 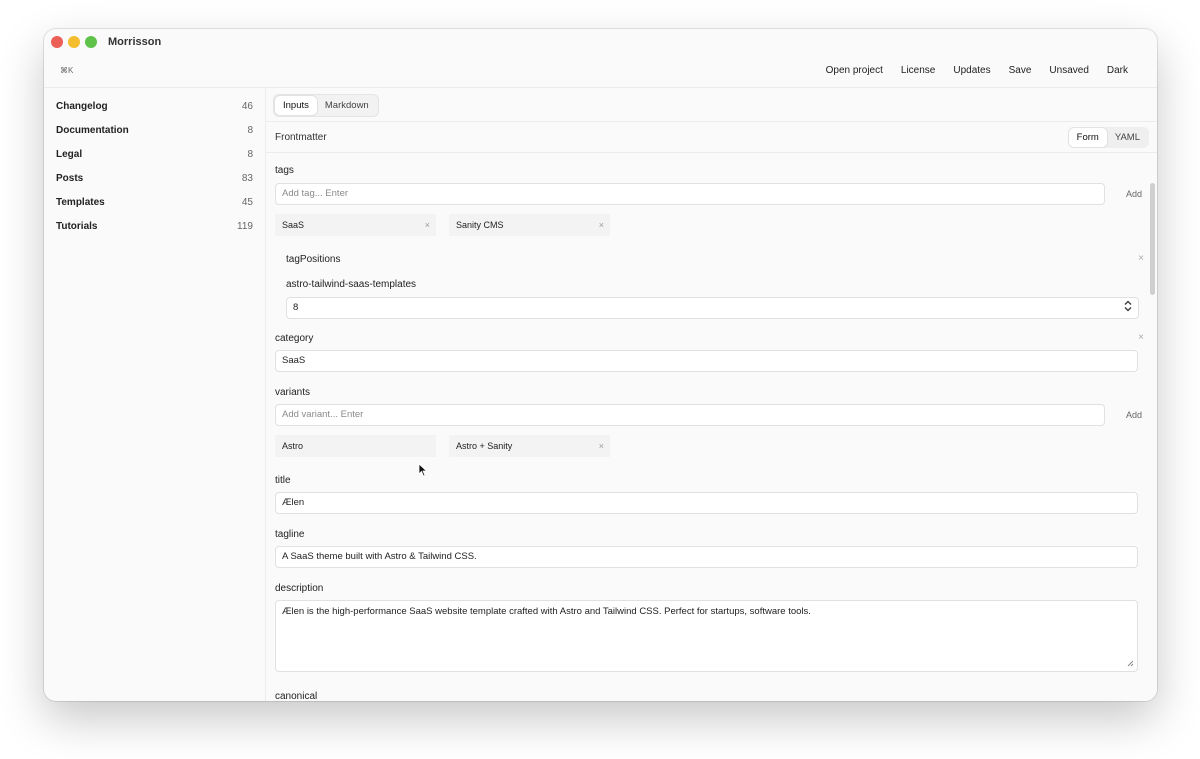 I want to click on category-input: SaaS, so click(x=706, y=361).